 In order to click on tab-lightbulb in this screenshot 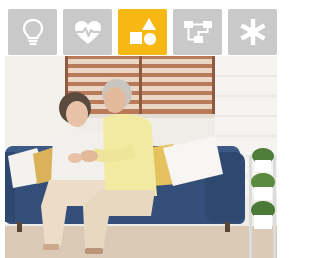, I will do `click(32, 32)`.